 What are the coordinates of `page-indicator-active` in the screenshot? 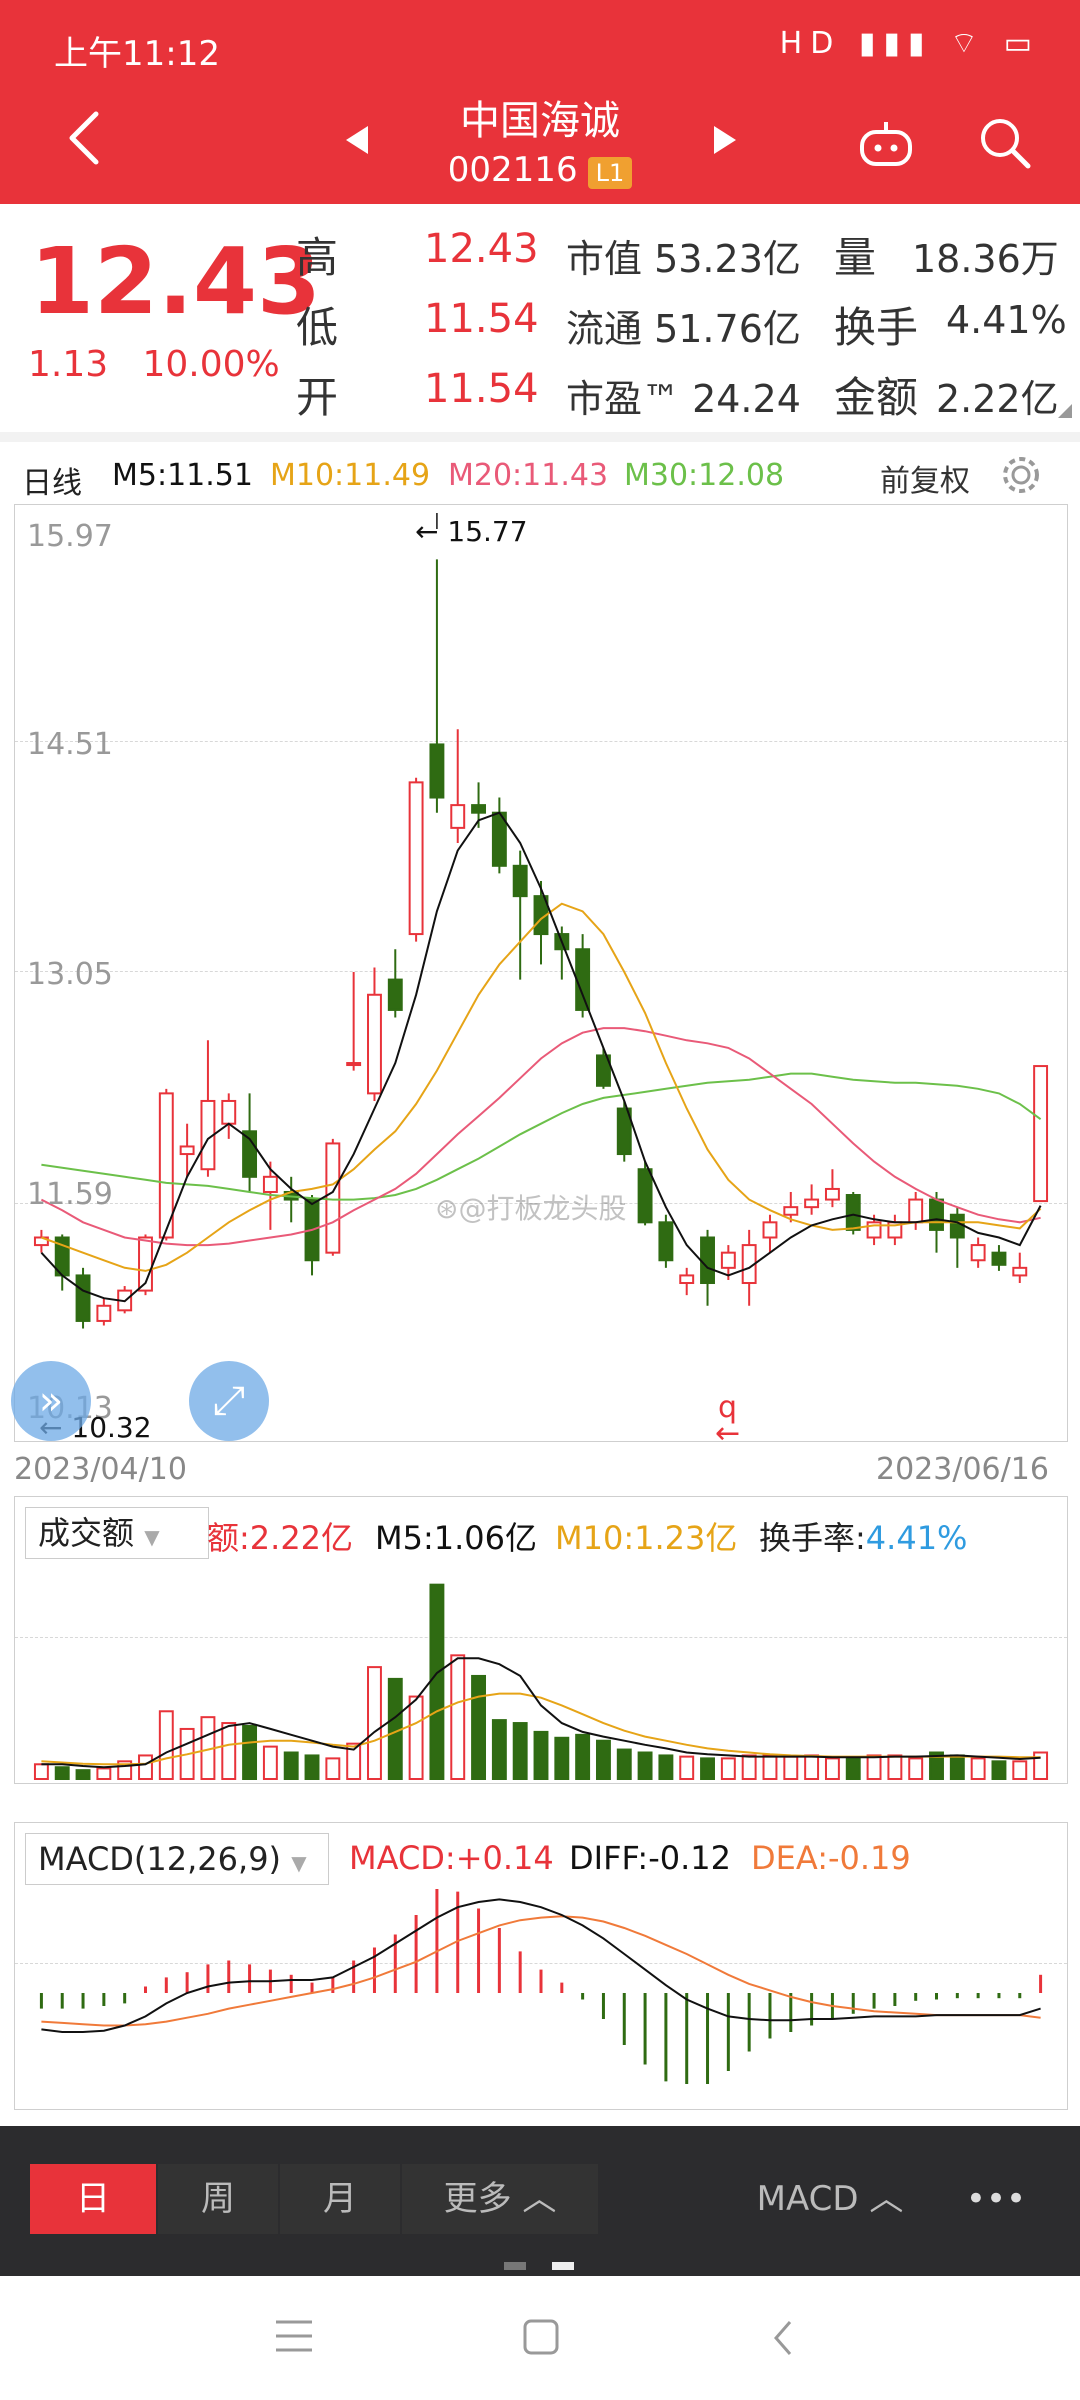 It's located at (563, 2266).